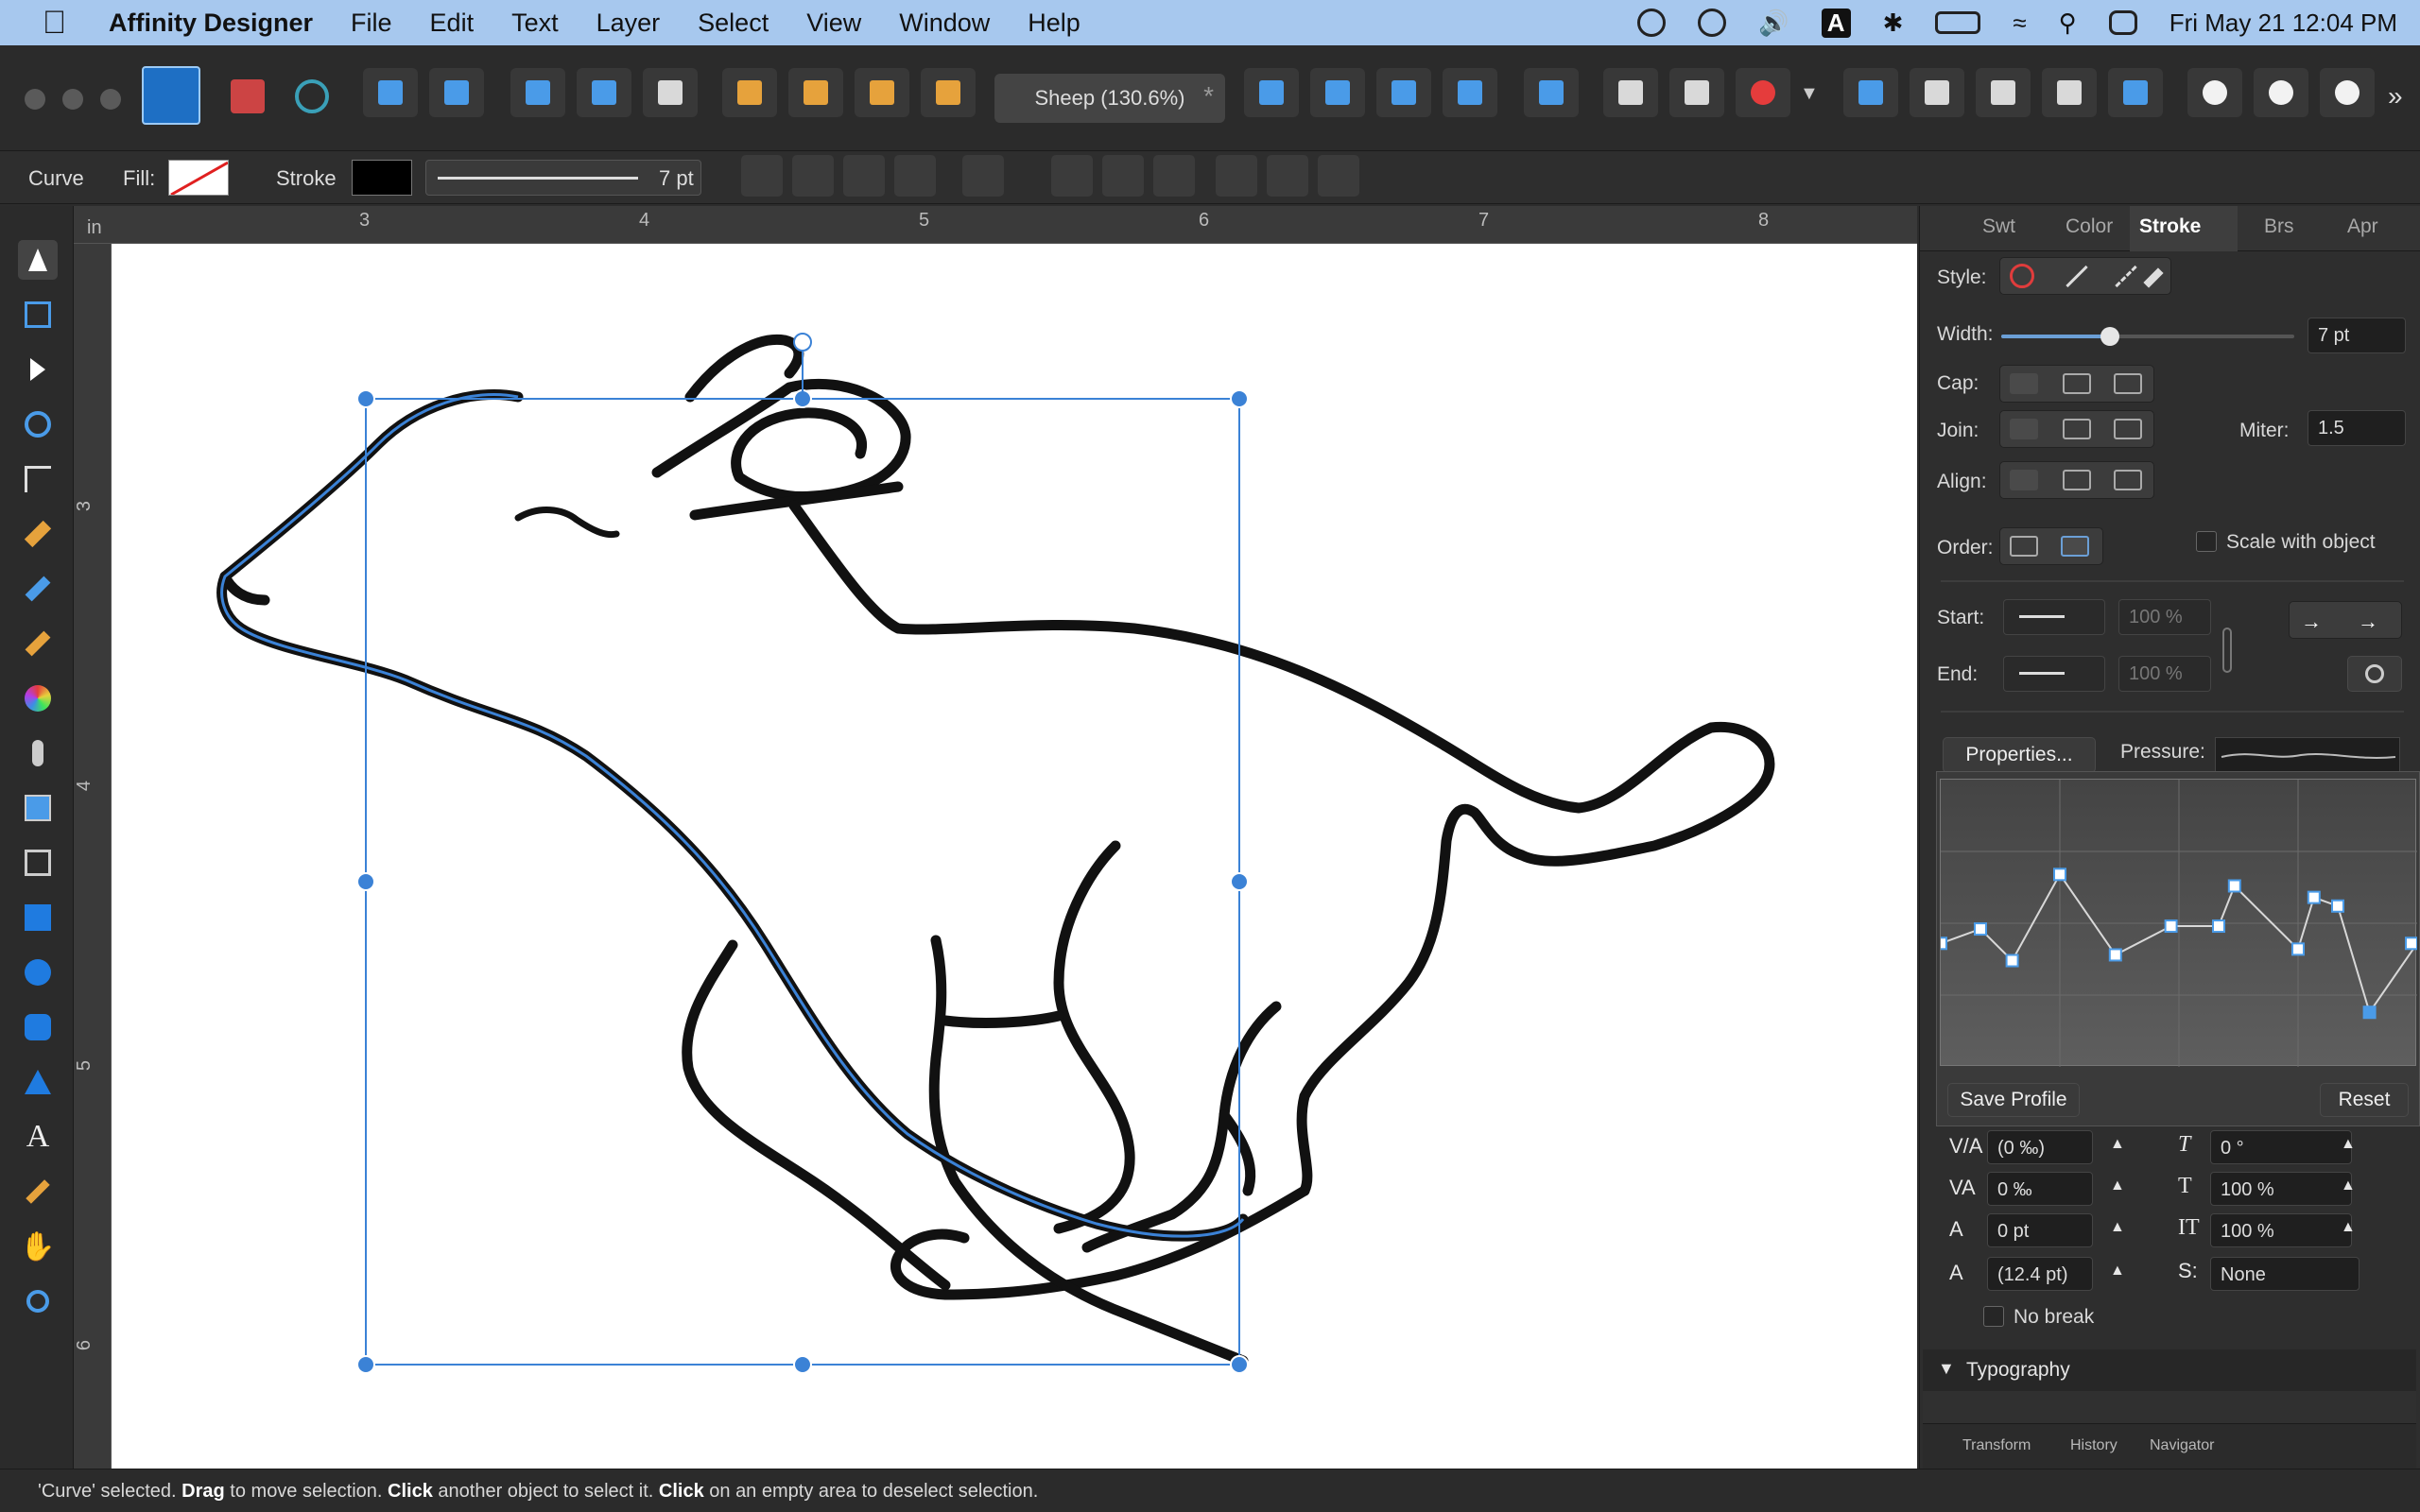 The height and width of the screenshot is (1512, 2420). What do you see at coordinates (1403, 92) in the screenshot?
I see `rotate-left-icon` at bounding box center [1403, 92].